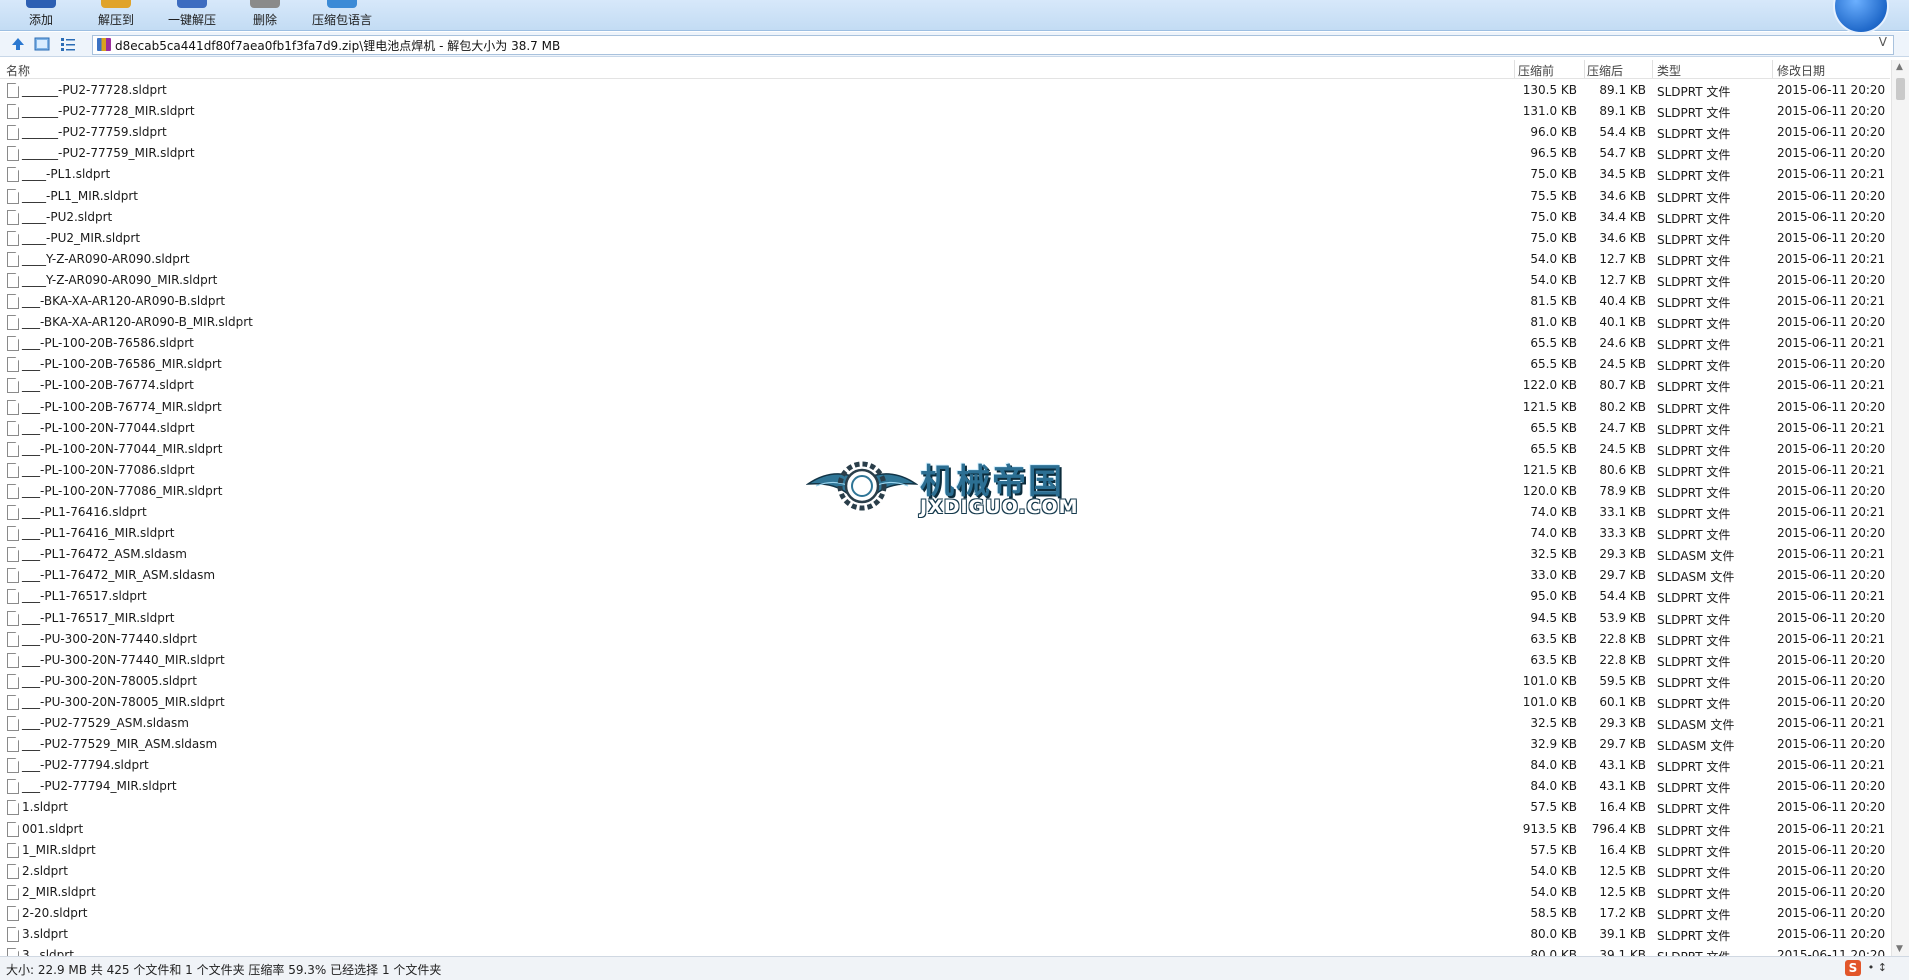 The image size is (1909, 980). Describe the element at coordinates (1899, 949) in the screenshot. I see `scroll-down-icon: ▼` at that location.